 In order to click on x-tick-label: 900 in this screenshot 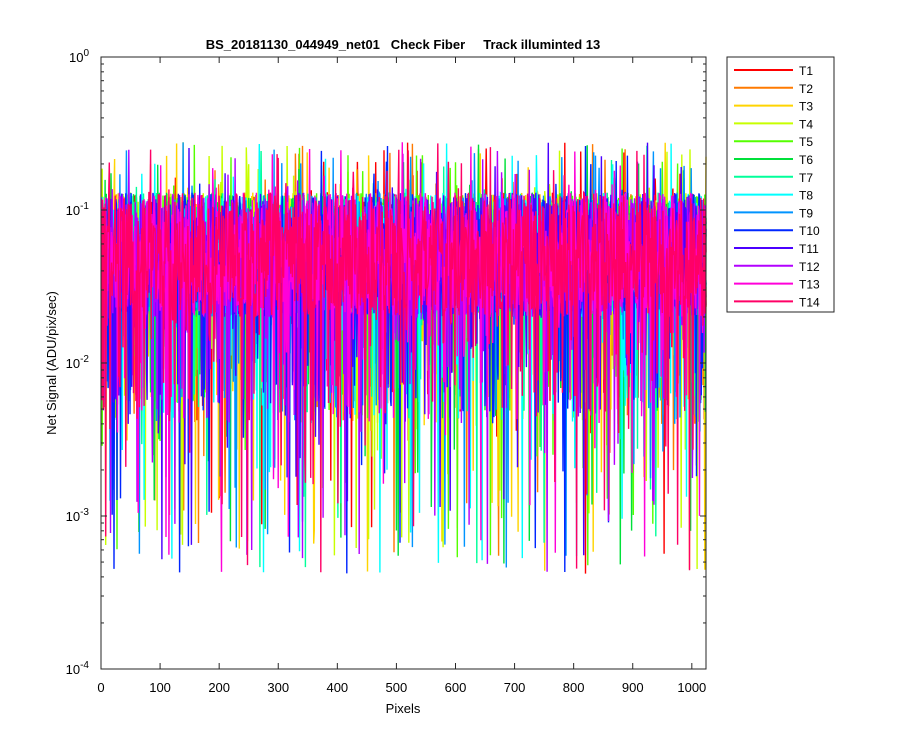, I will do `click(633, 687)`.